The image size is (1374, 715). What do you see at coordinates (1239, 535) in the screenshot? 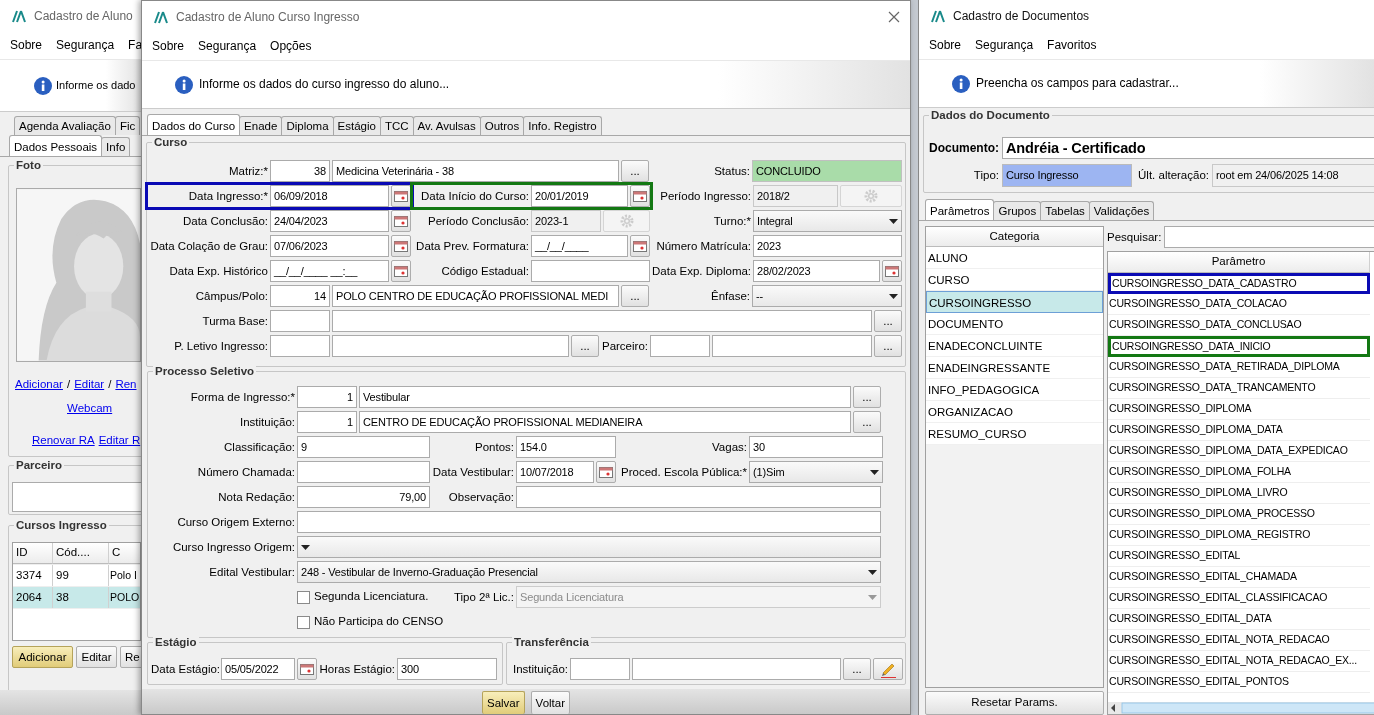
I see `table-row: CURSOINGRESSO_DIPLOMA_REGISTRO` at bounding box center [1239, 535].